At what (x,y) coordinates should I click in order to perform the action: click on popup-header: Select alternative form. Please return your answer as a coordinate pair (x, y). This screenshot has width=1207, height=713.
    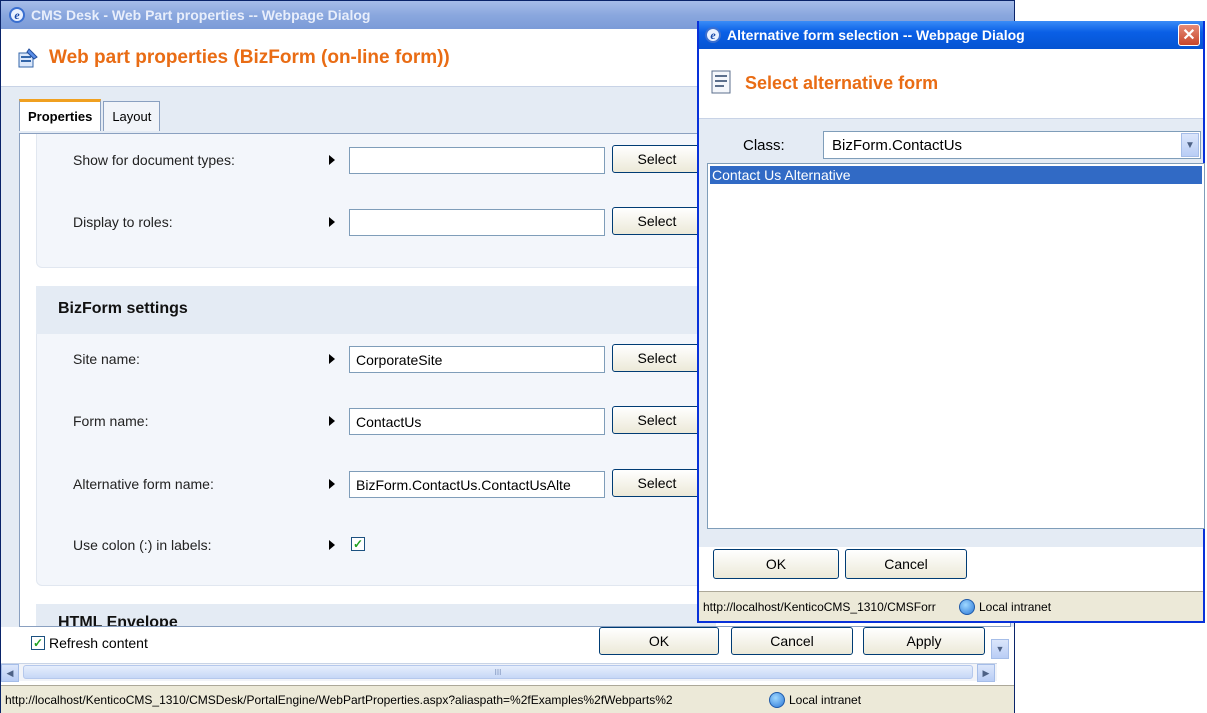
    Looking at the image, I should click on (951, 84).